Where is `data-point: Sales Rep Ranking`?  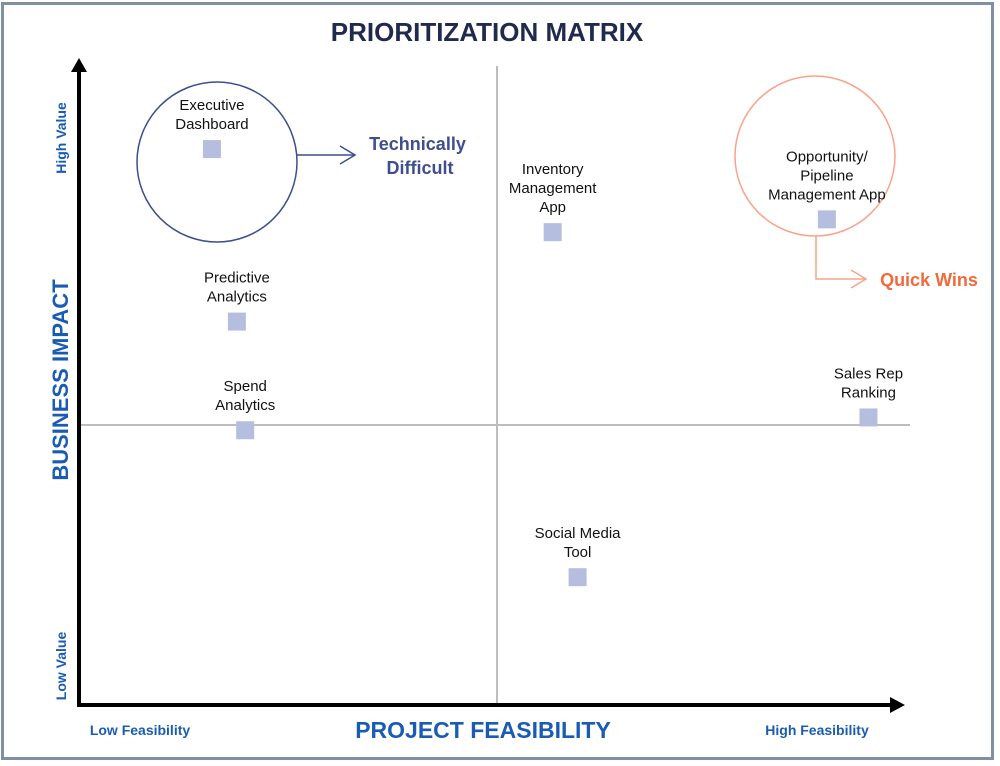
data-point: Sales Rep Ranking is located at coordinates (868, 396).